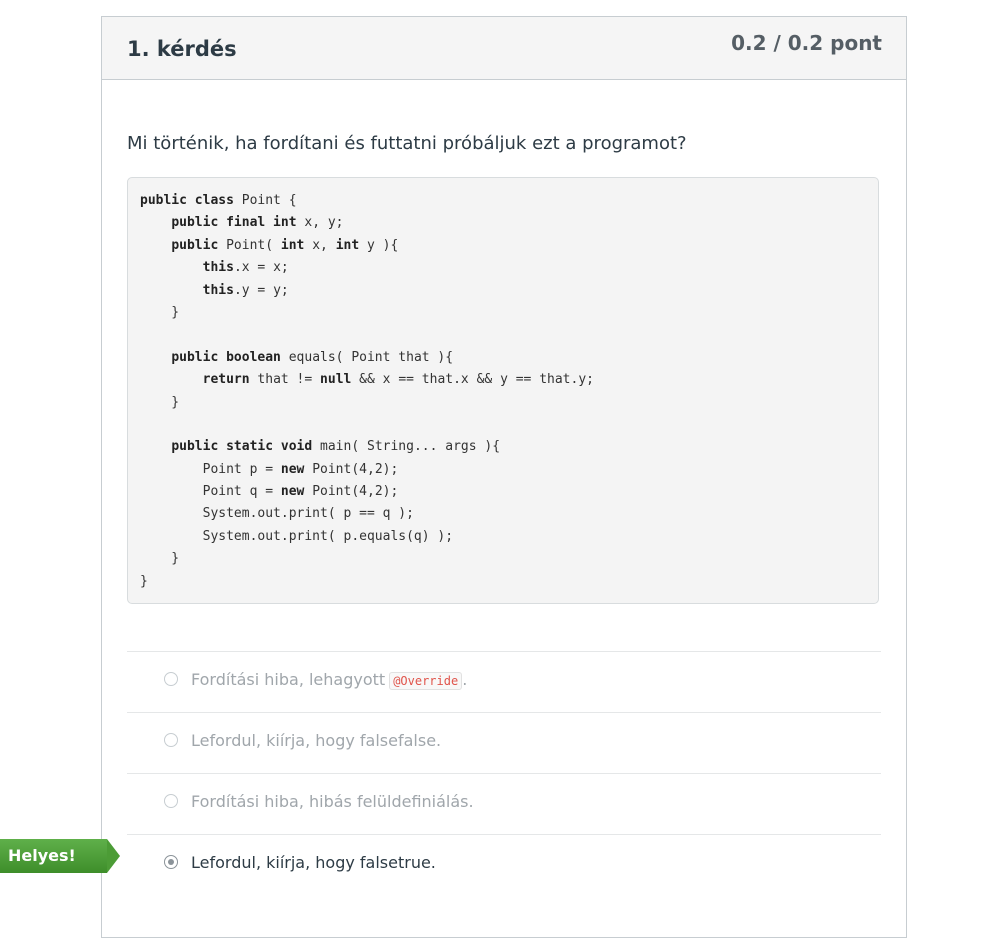 The image size is (1005, 938). What do you see at coordinates (320, 245) in the screenshot?
I see `code-text: x,` at bounding box center [320, 245].